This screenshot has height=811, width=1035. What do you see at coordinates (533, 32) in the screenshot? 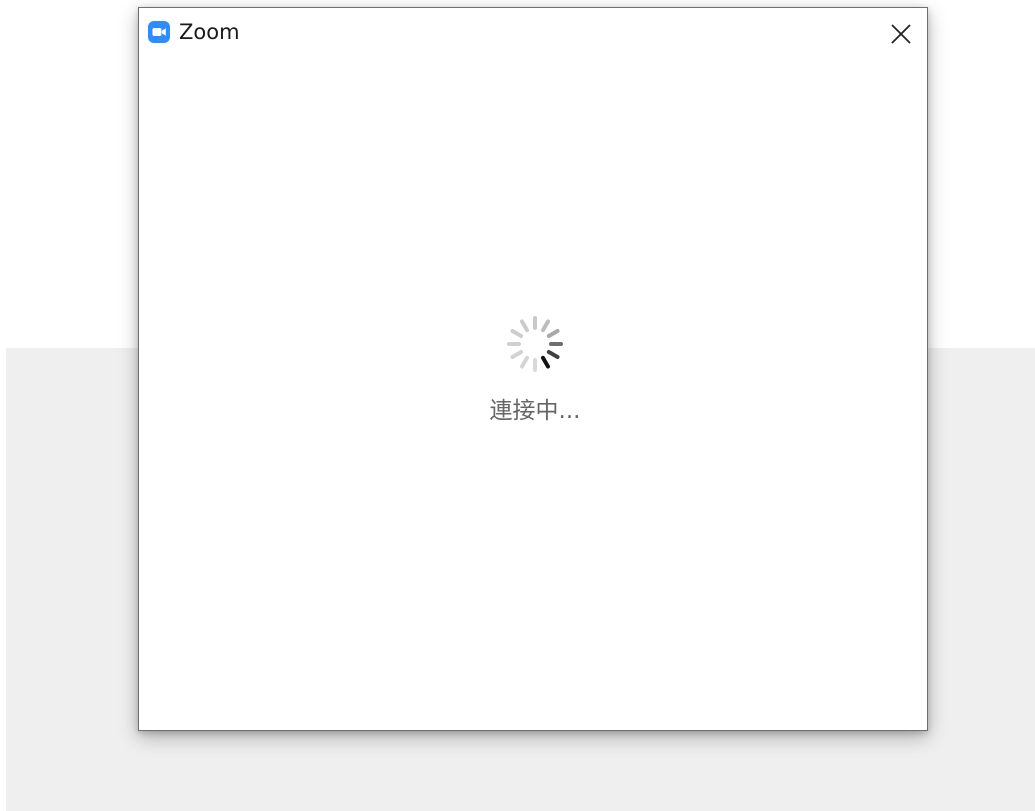
I see `window-titlebar: Zoom` at bounding box center [533, 32].